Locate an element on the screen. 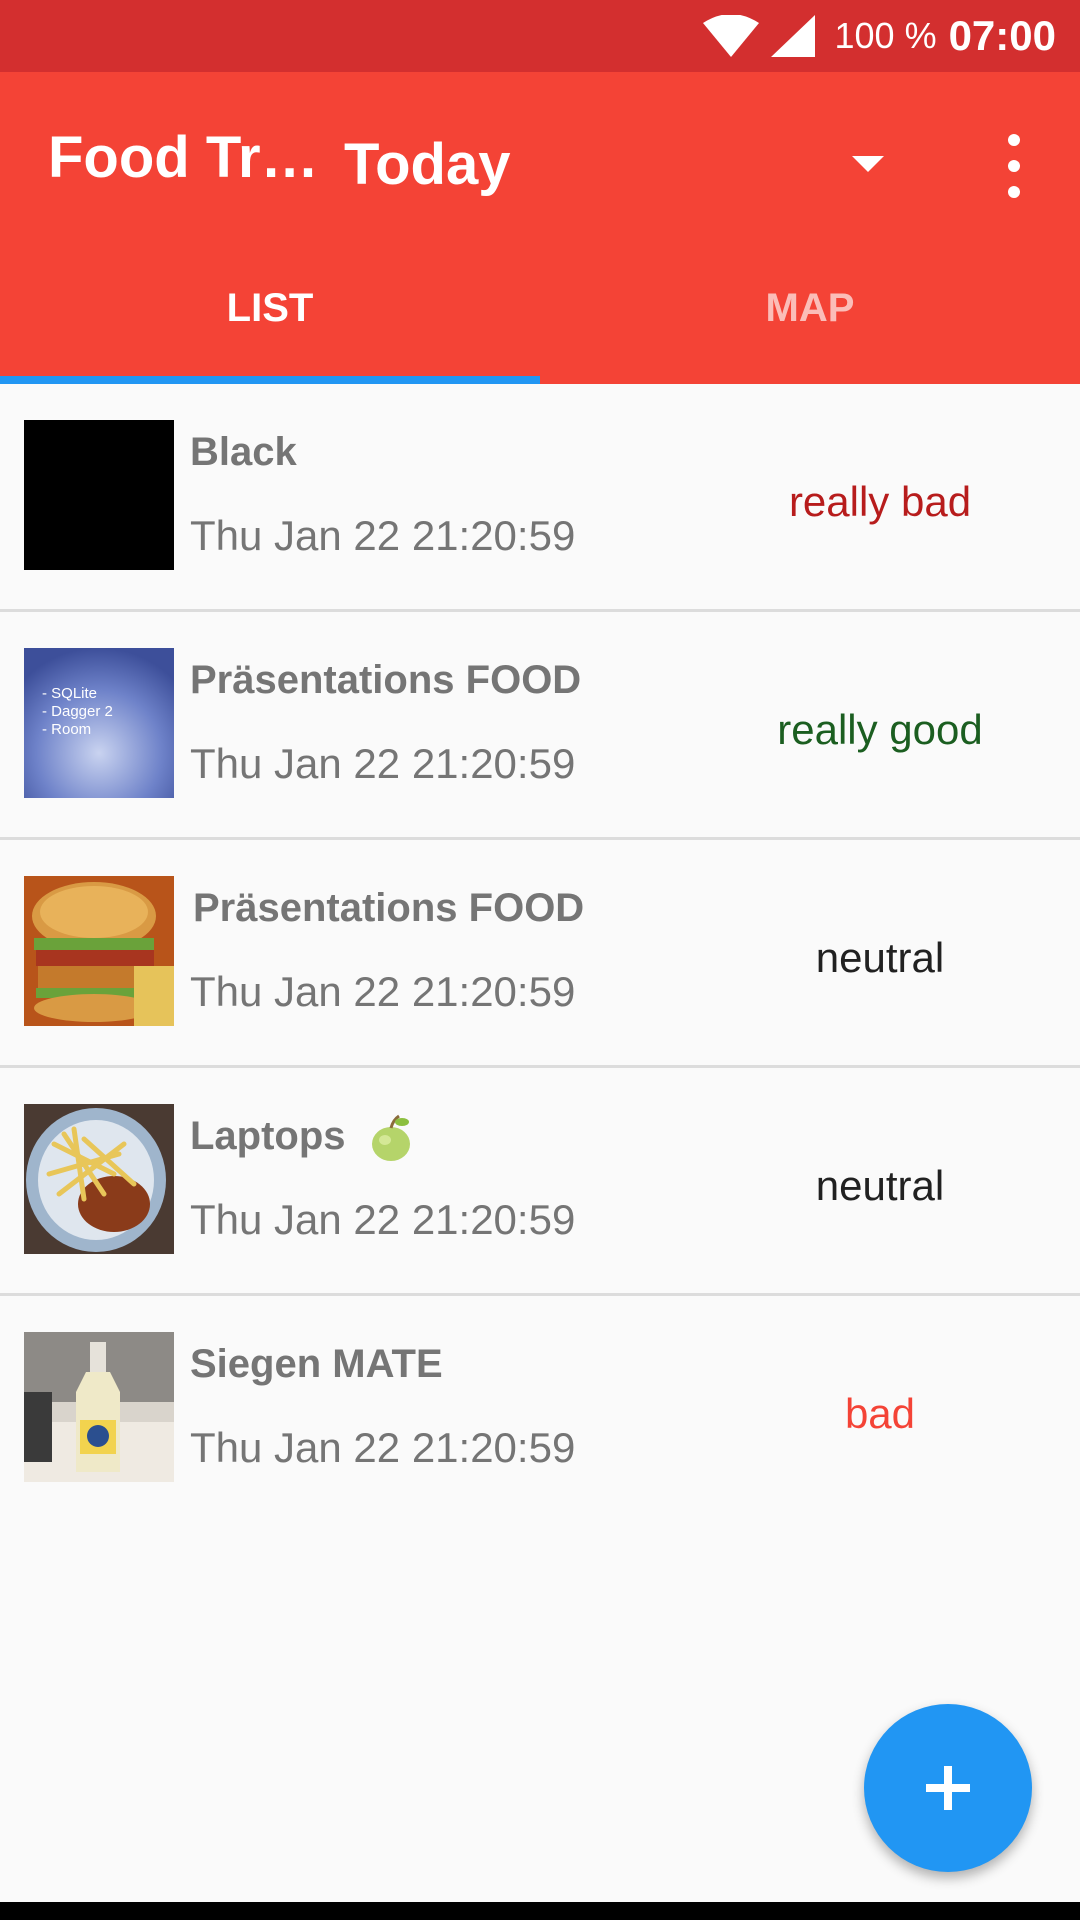 This screenshot has width=1080, height=1920. burger-photo-thumbnail is located at coordinates (99, 951).